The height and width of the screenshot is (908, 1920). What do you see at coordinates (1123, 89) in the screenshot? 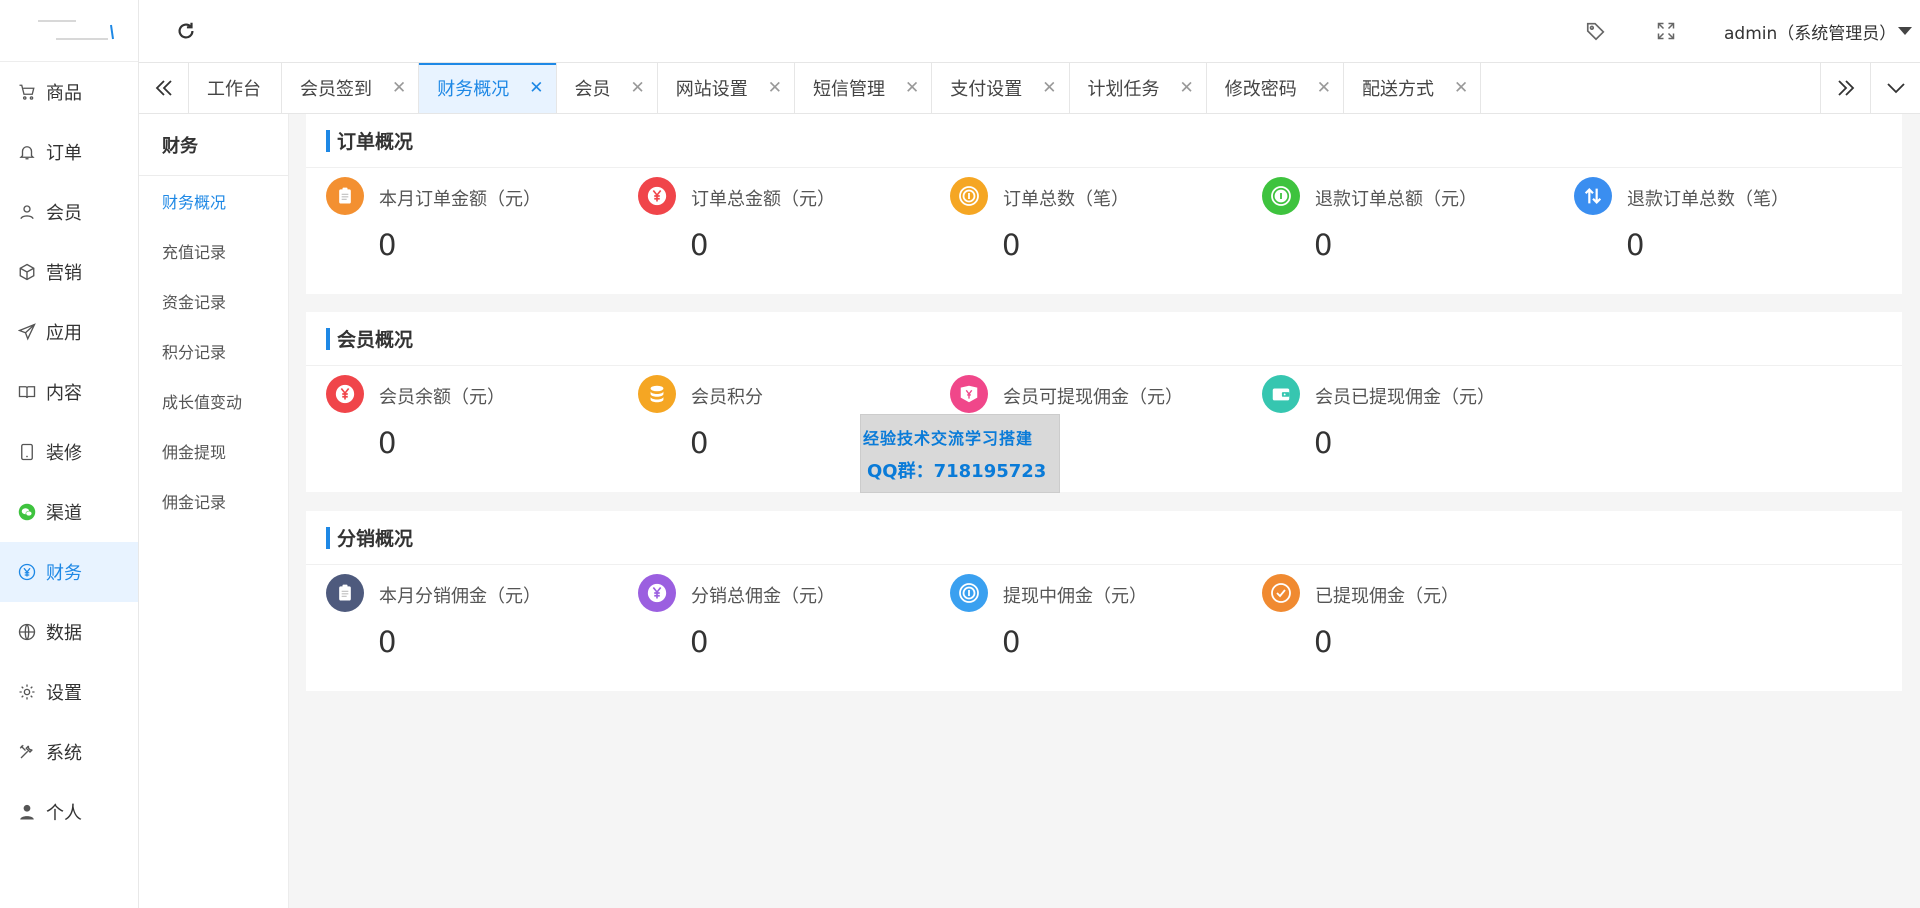
I see `tab-label: 计划任务` at bounding box center [1123, 89].